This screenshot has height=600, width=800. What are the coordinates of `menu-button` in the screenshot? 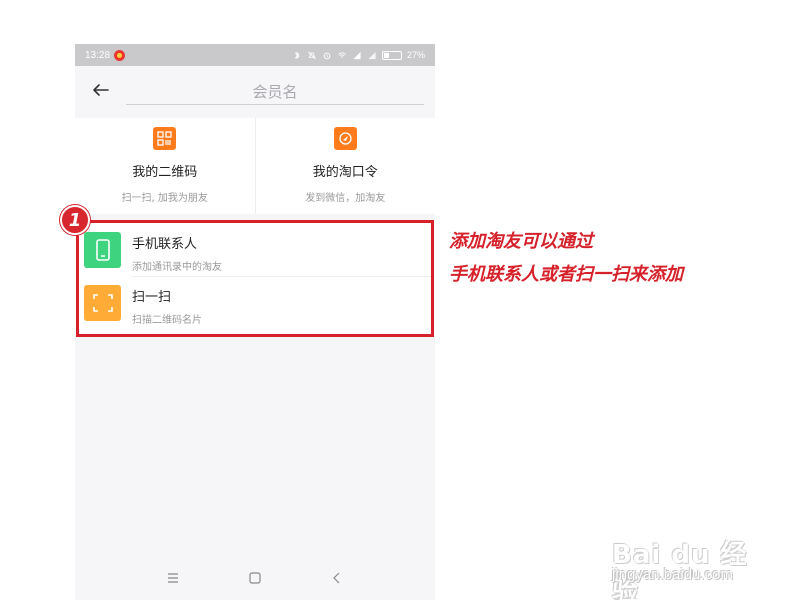 It's located at (173, 578).